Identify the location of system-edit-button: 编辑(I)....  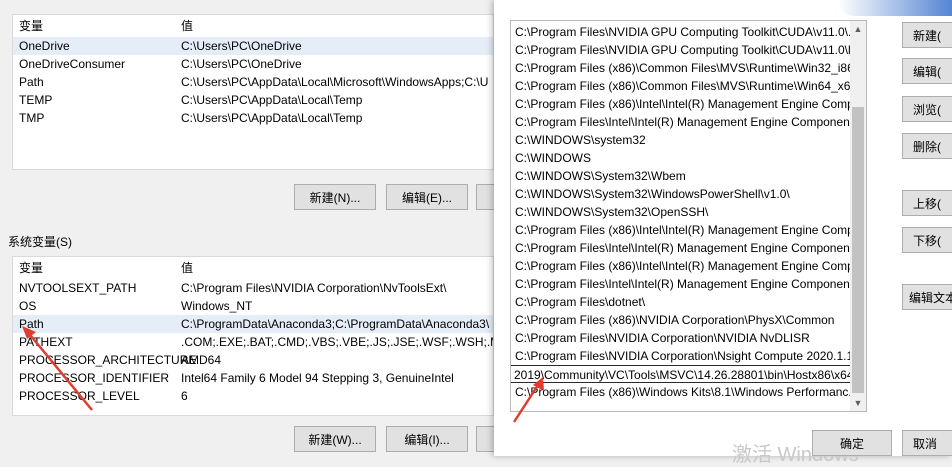
(427, 439).